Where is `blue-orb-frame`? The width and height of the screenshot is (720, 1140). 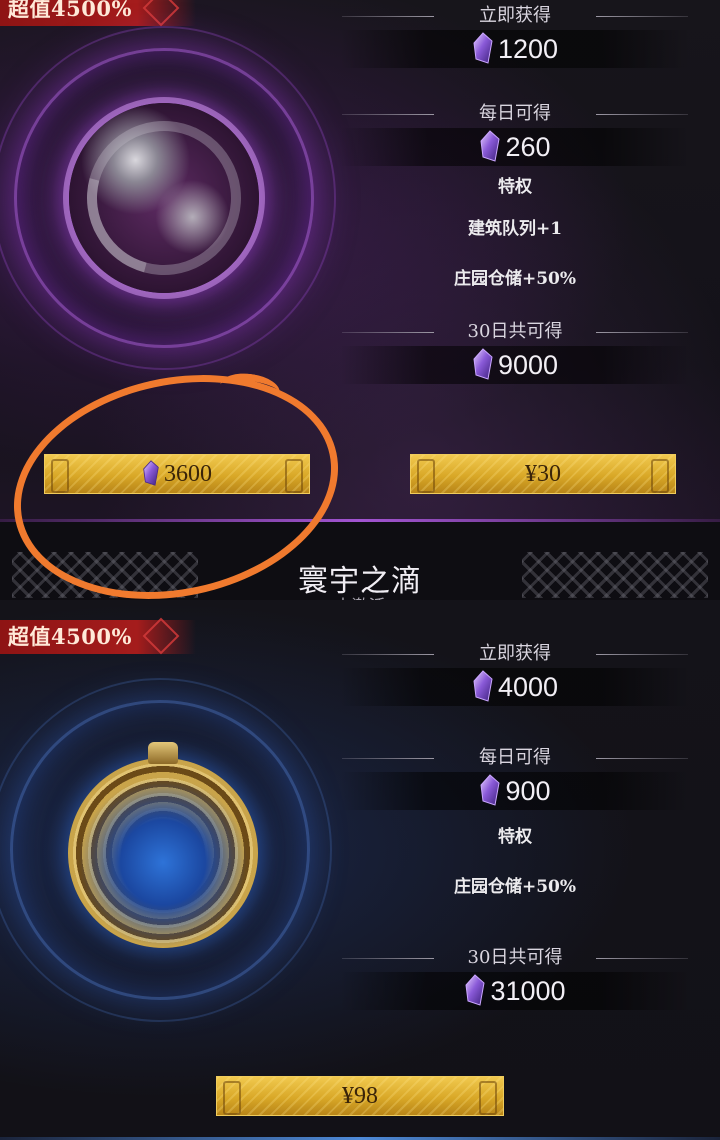 blue-orb-frame is located at coordinates (166, 850).